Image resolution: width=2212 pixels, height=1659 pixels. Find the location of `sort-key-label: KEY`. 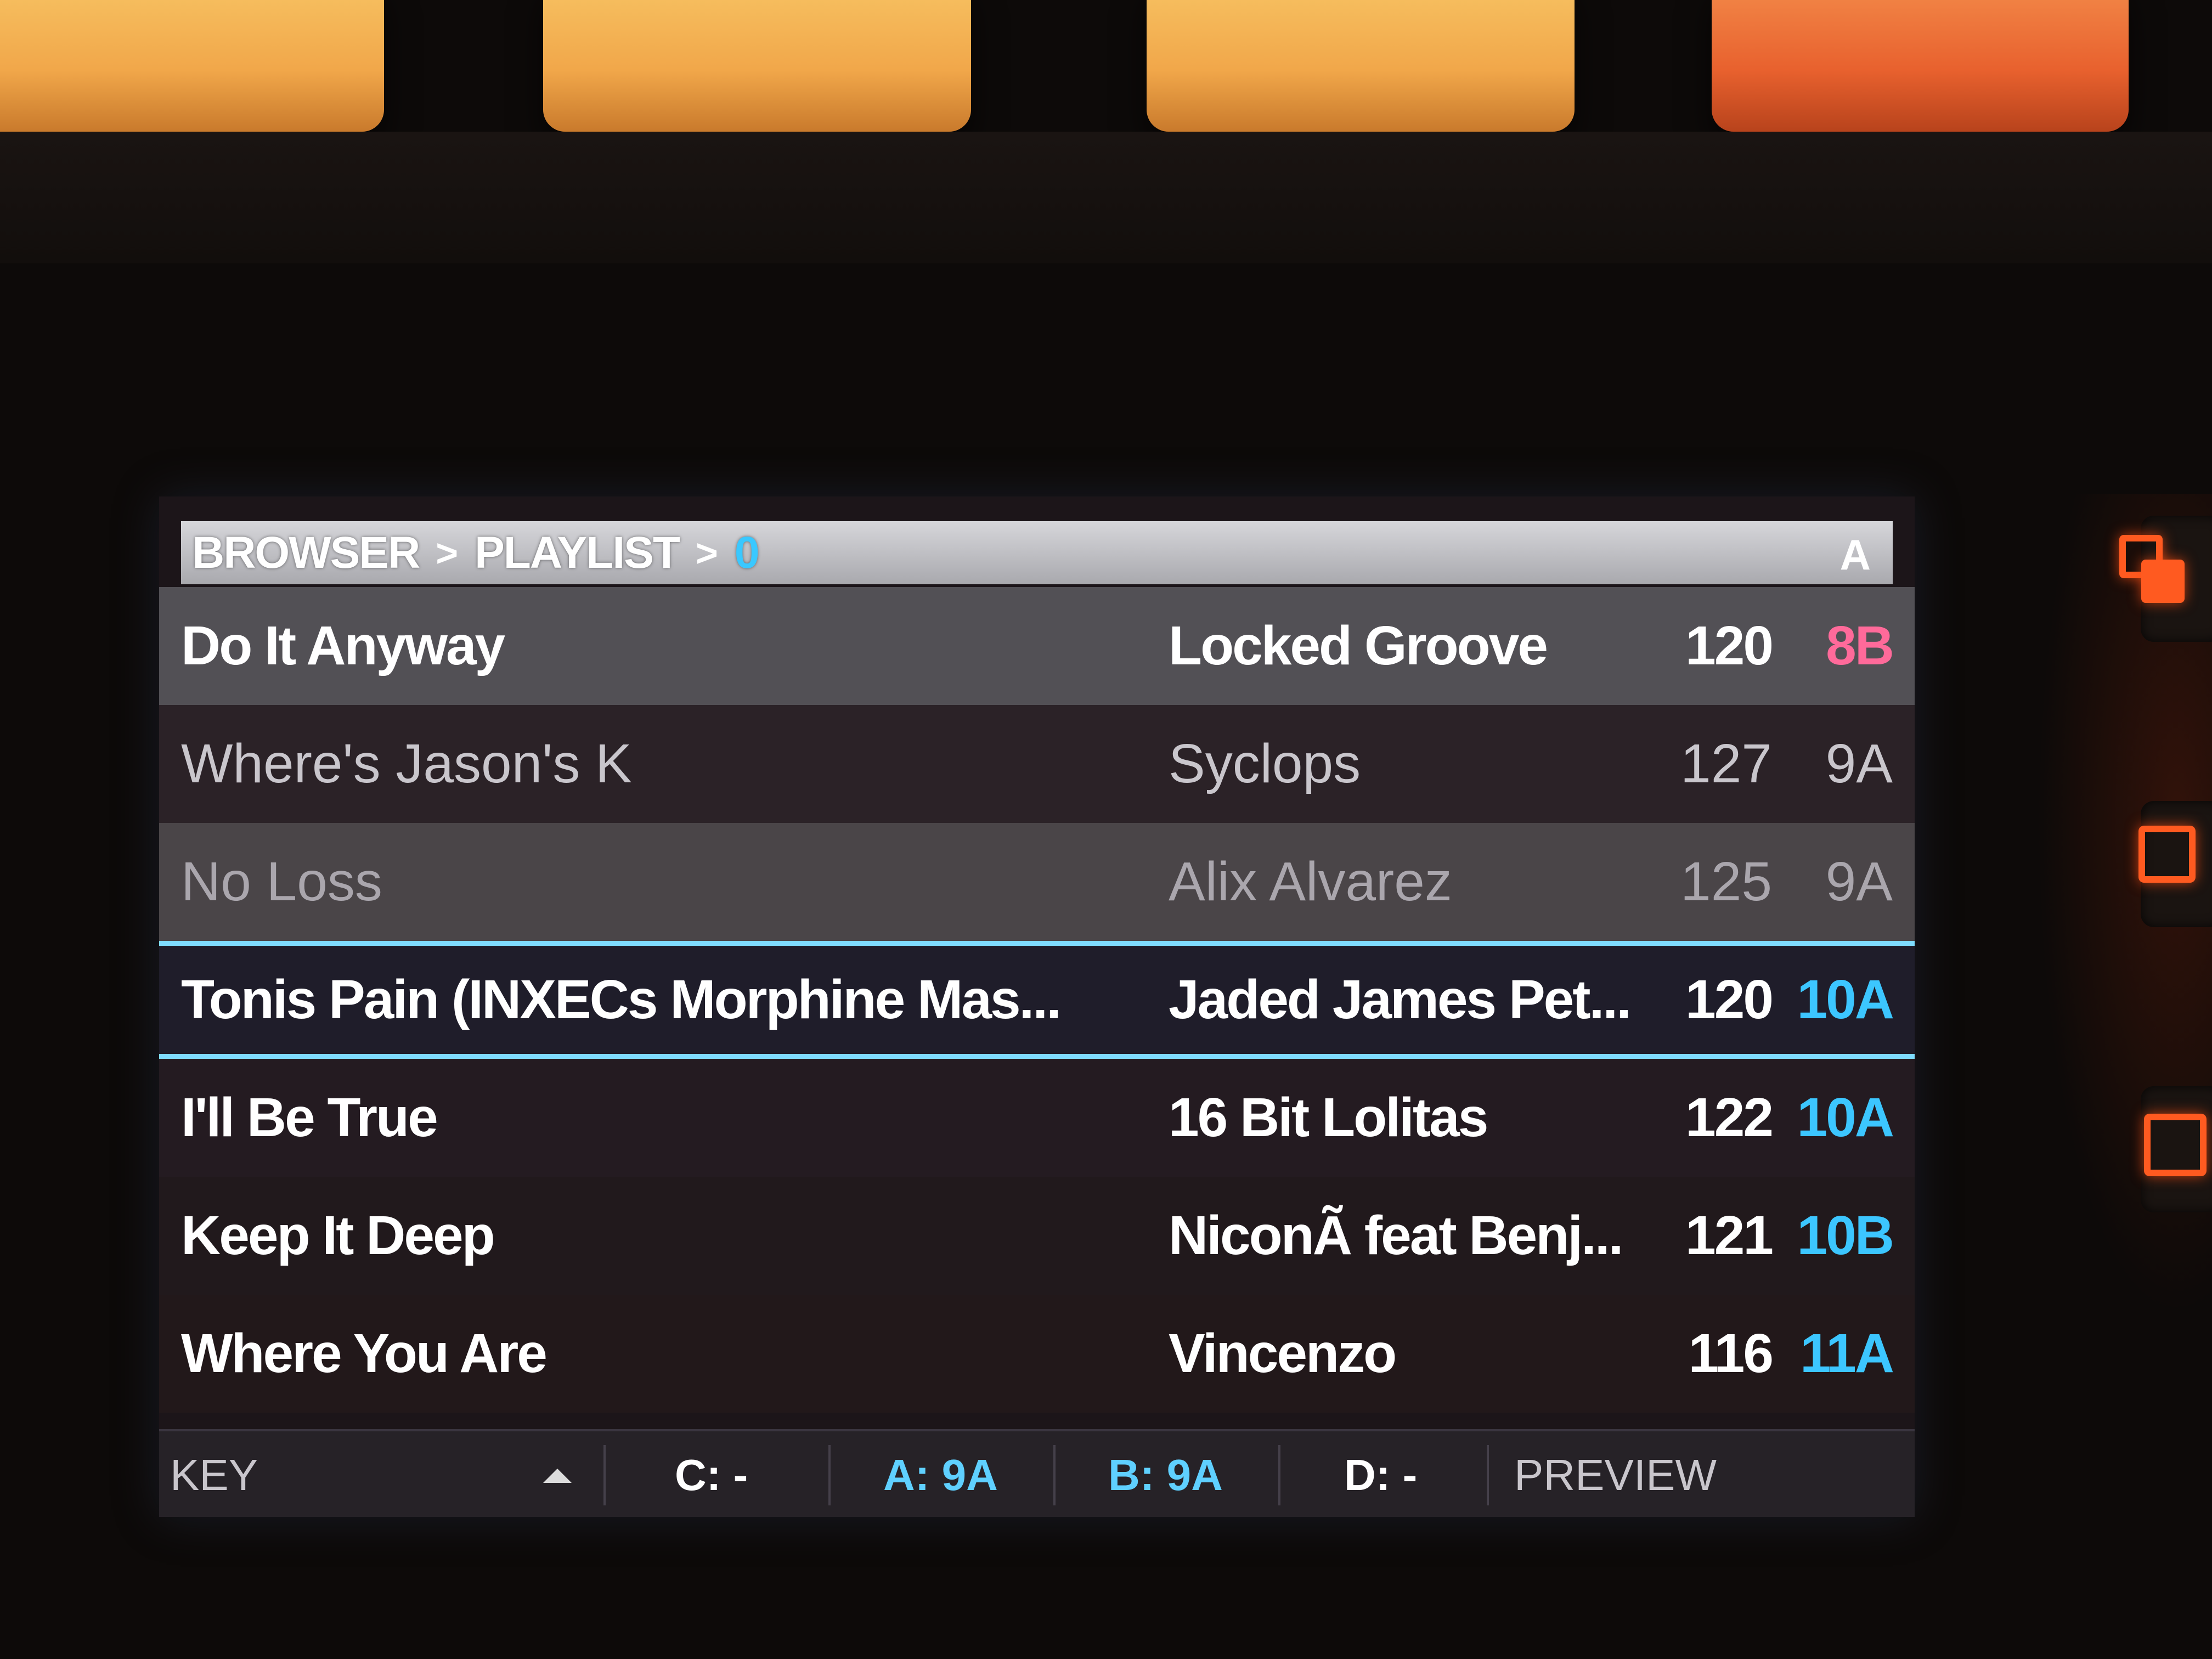

sort-key-label: KEY is located at coordinates (214, 1474).